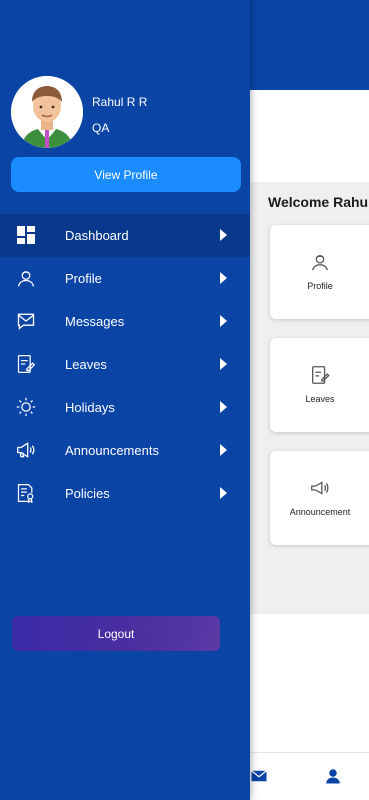 This screenshot has height=800, width=369. What do you see at coordinates (26, 235) in the screenshot?
I see `dashboard-icon` at bounding box center [26, 235].